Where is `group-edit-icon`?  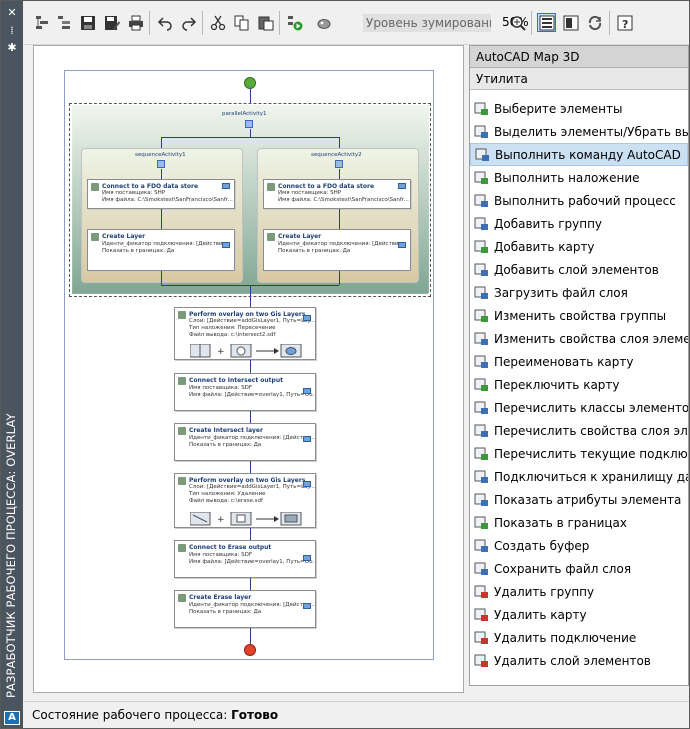
group-edit-icon is located at coordinates (481, 315).